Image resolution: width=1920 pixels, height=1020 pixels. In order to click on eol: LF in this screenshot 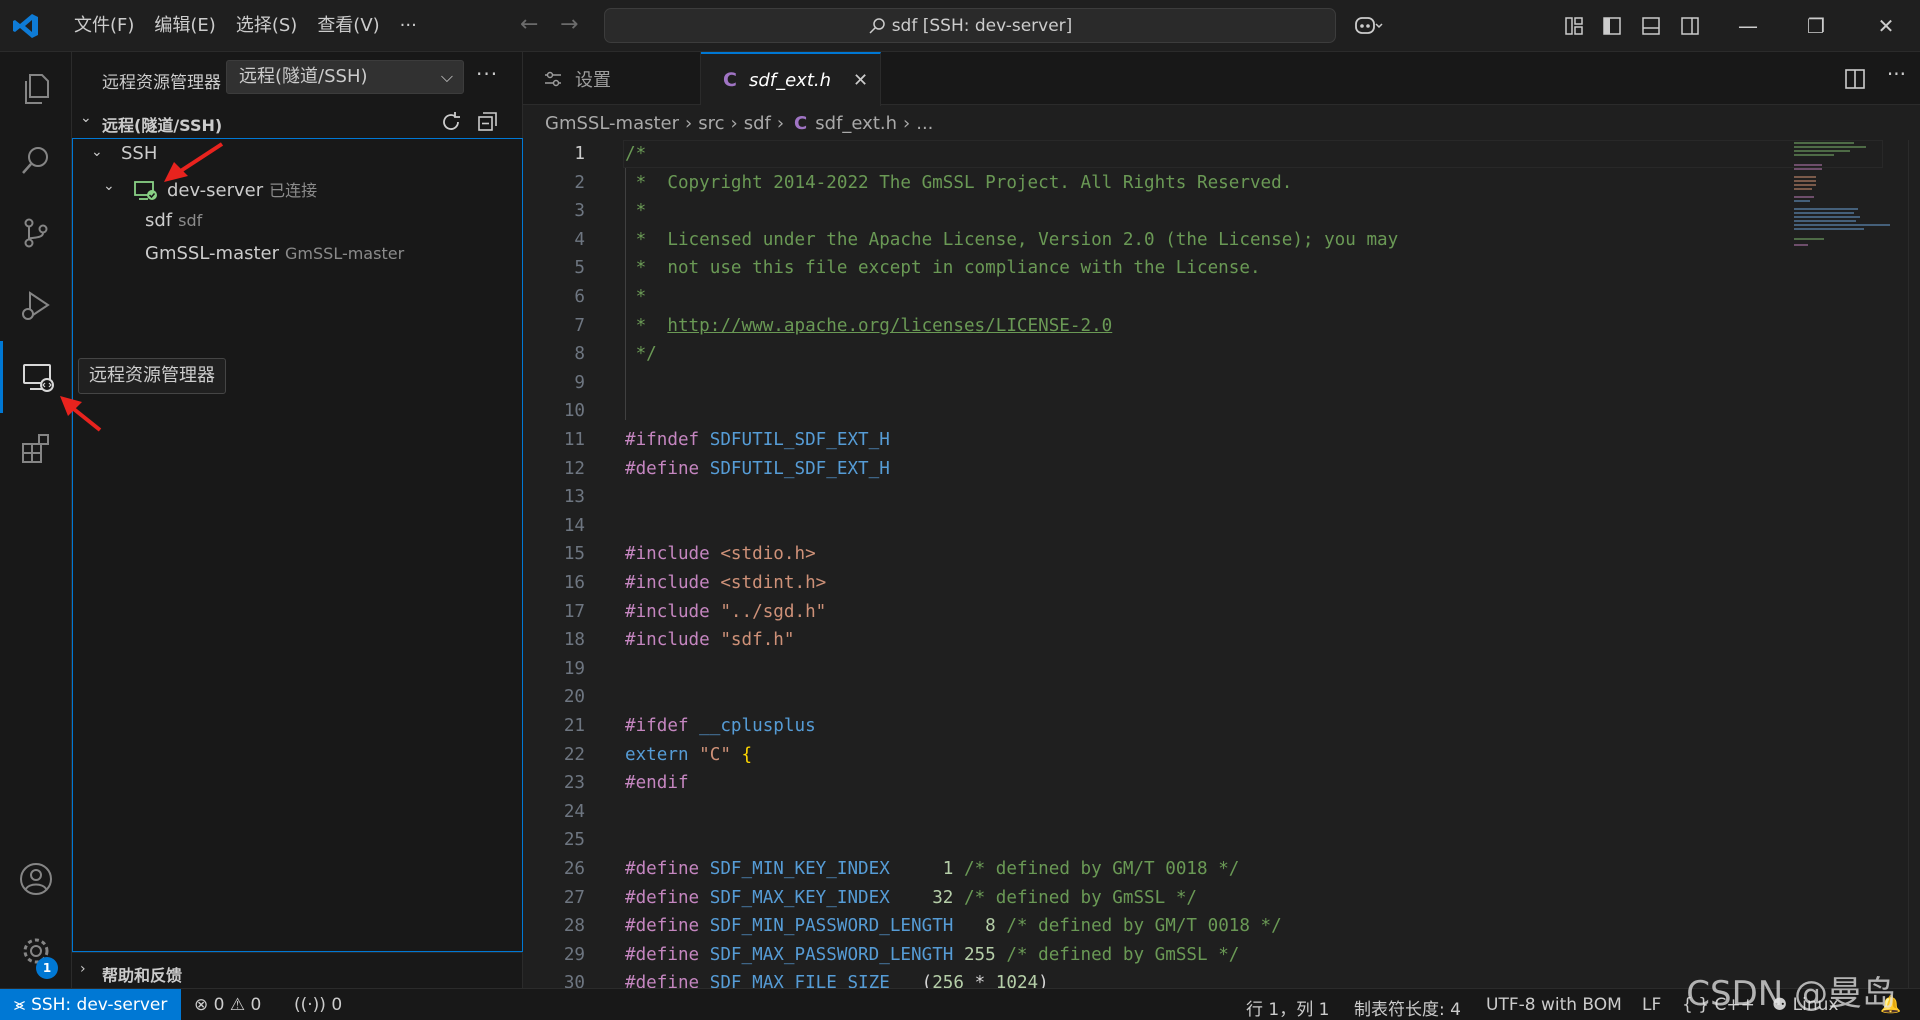, I will do `click(1651, 1005)`.